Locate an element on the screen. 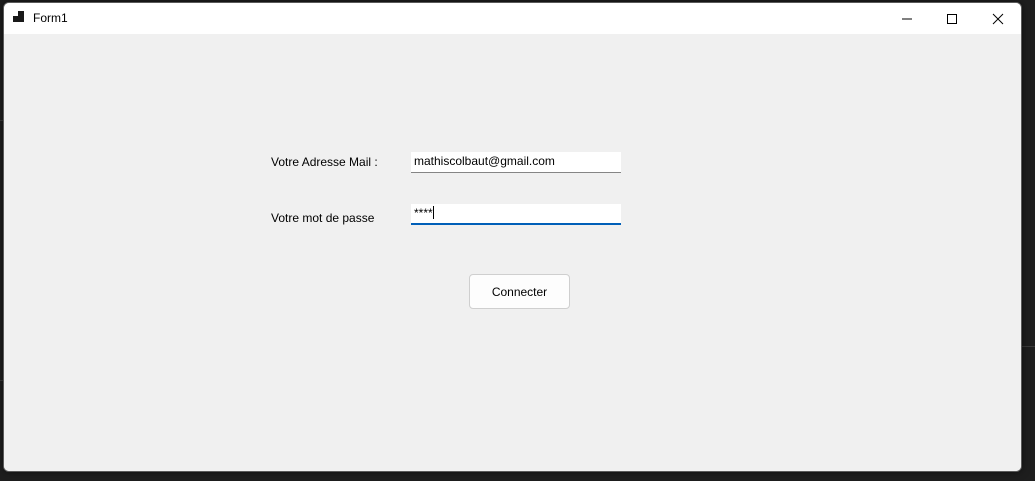 Image resolution: width=1035 pixels, height=481 pixels. password-field-value: **** is located at coordinates (423, 213).